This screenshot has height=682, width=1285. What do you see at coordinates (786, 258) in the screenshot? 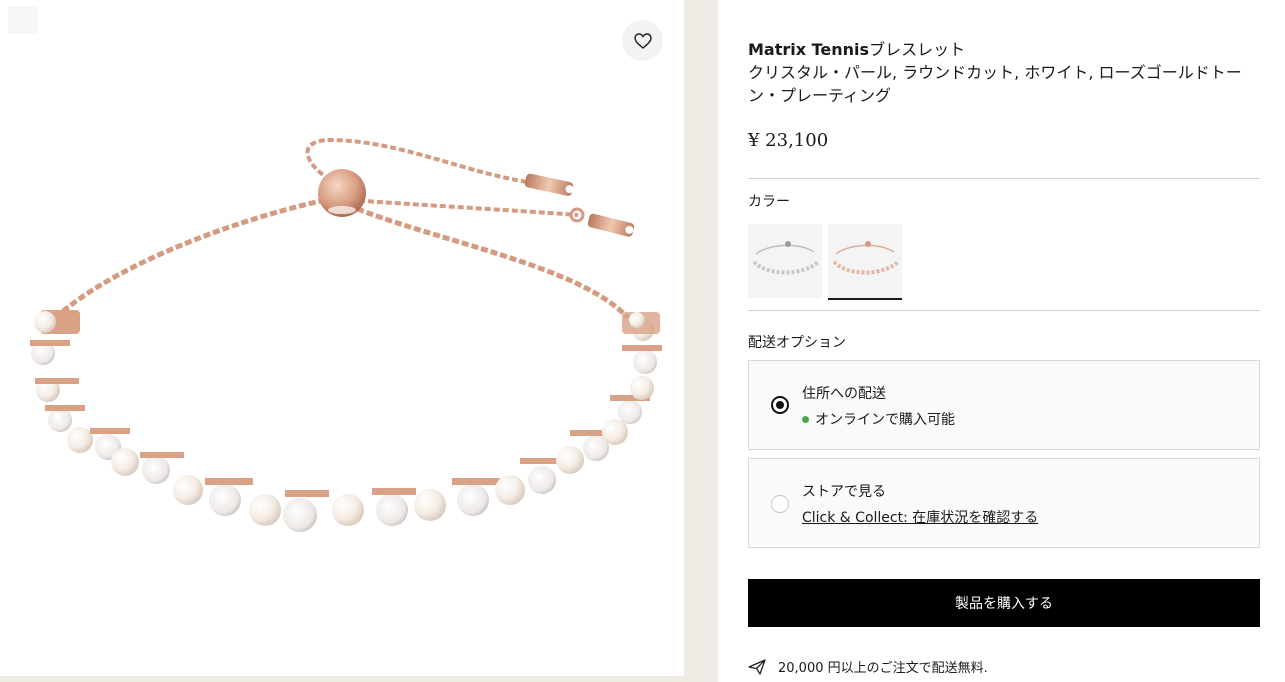
I see `silver-bracelet-thumbnail` at bounding box center [786, 258].